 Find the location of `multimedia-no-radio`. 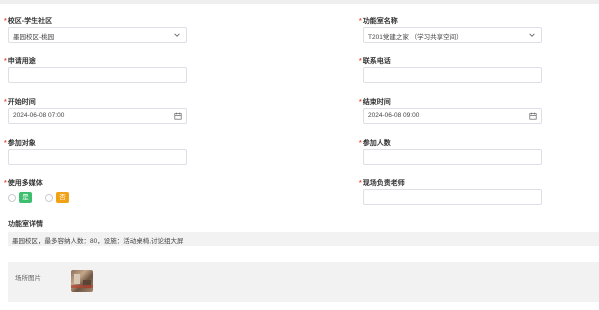

multimedia-no-radio is located at coordinates (49, 197).